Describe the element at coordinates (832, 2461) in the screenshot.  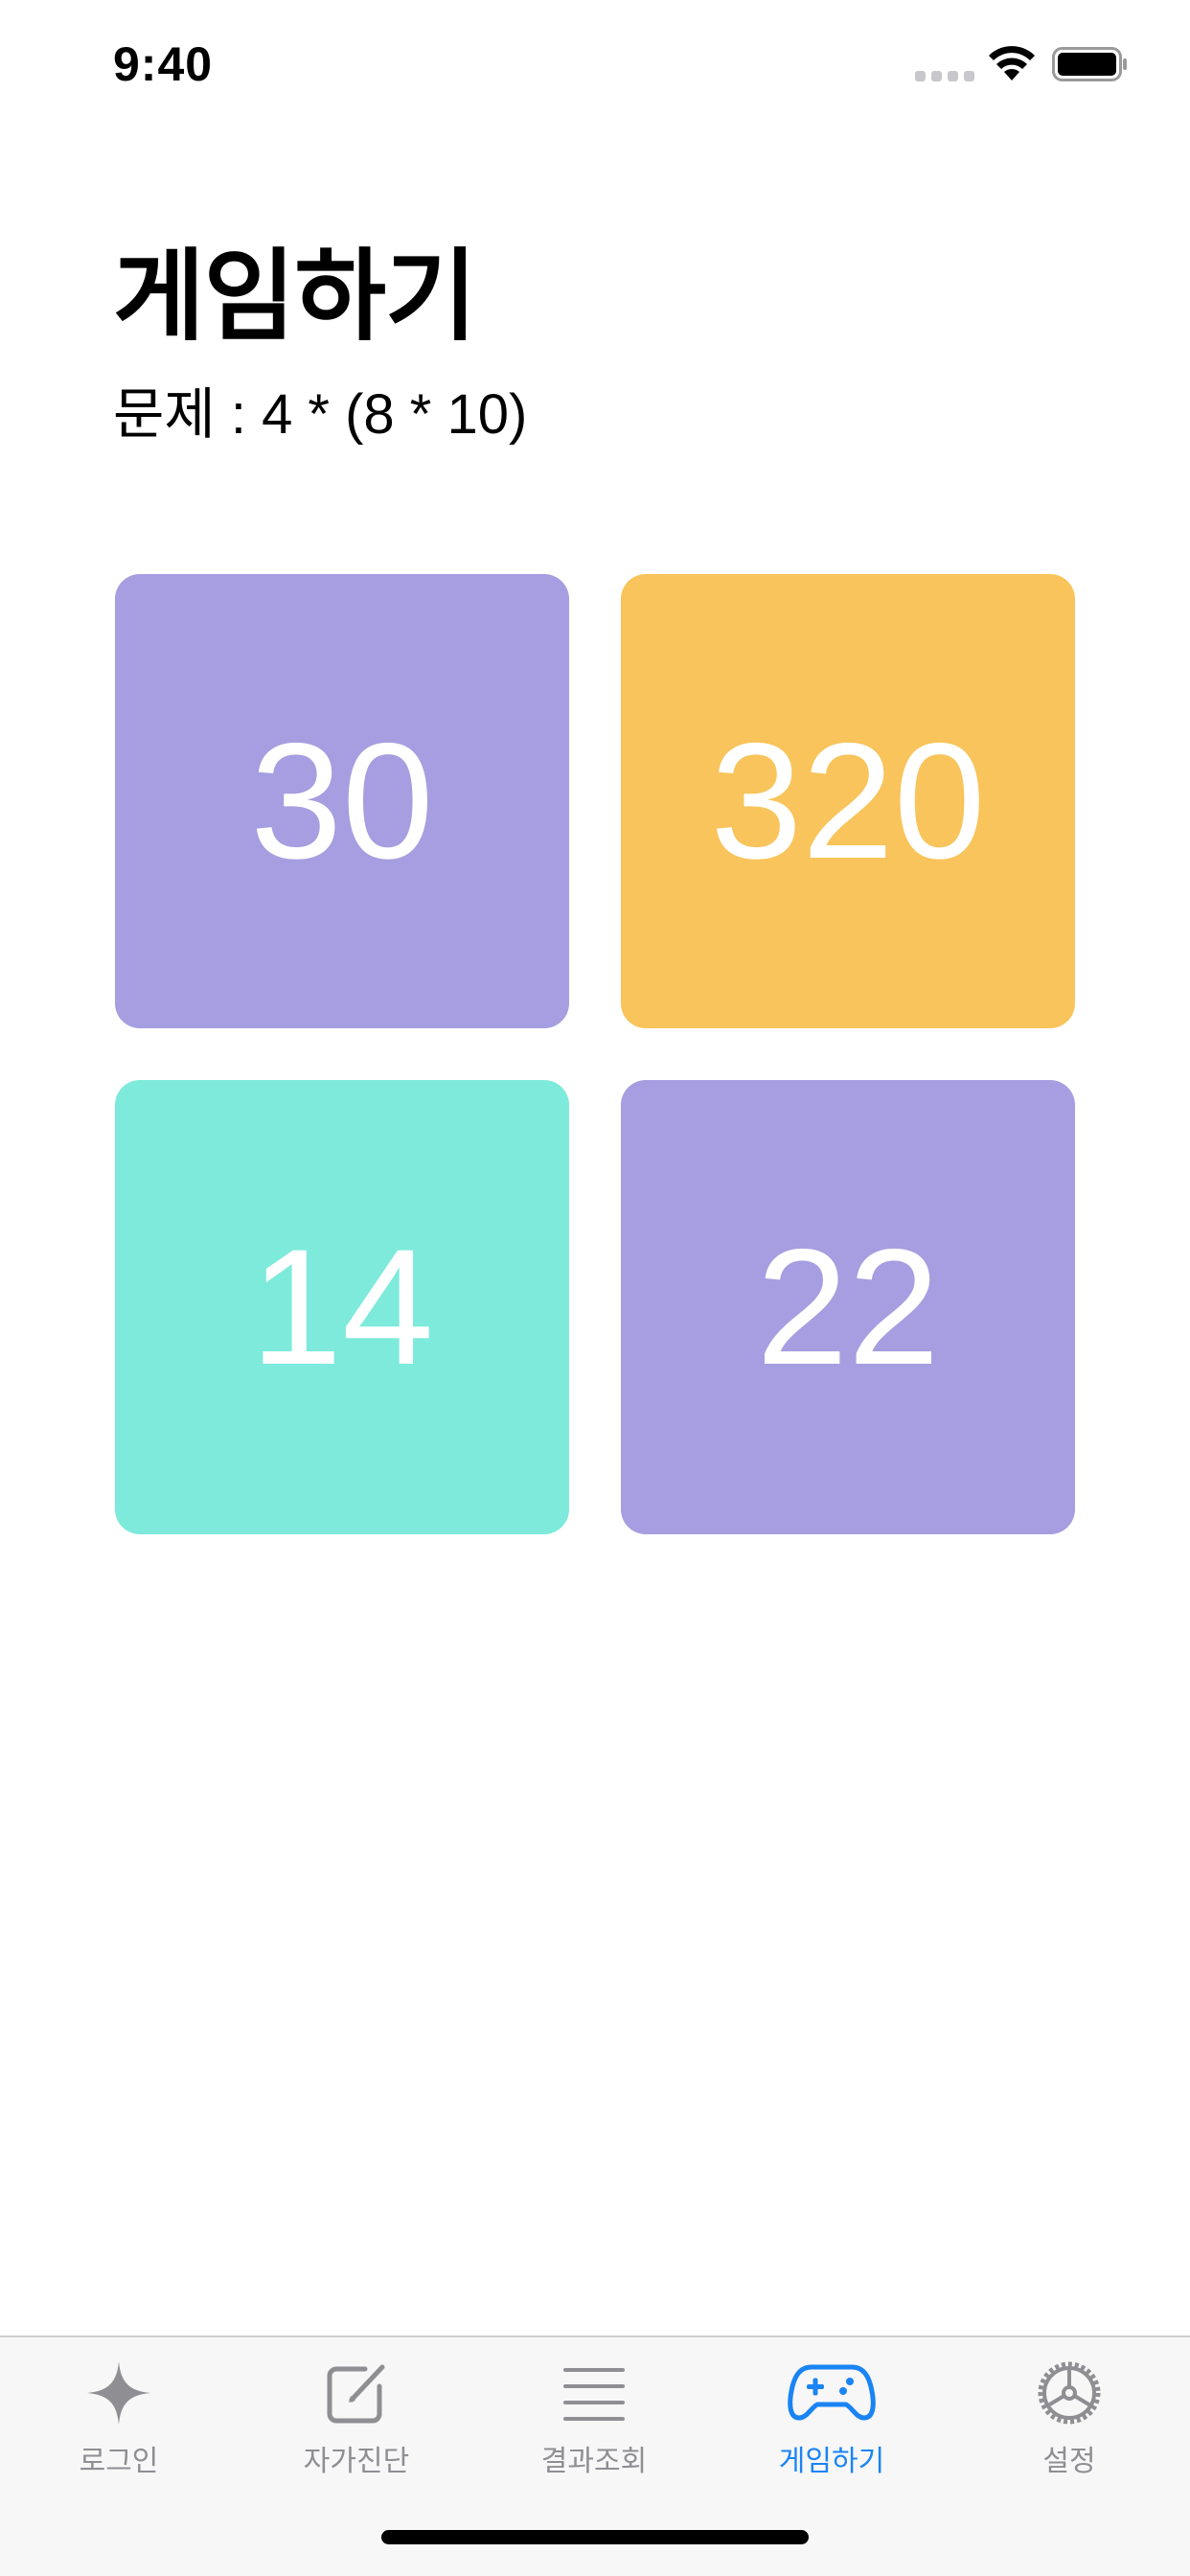
I see `tab-game-label: 게임하기` at that location.